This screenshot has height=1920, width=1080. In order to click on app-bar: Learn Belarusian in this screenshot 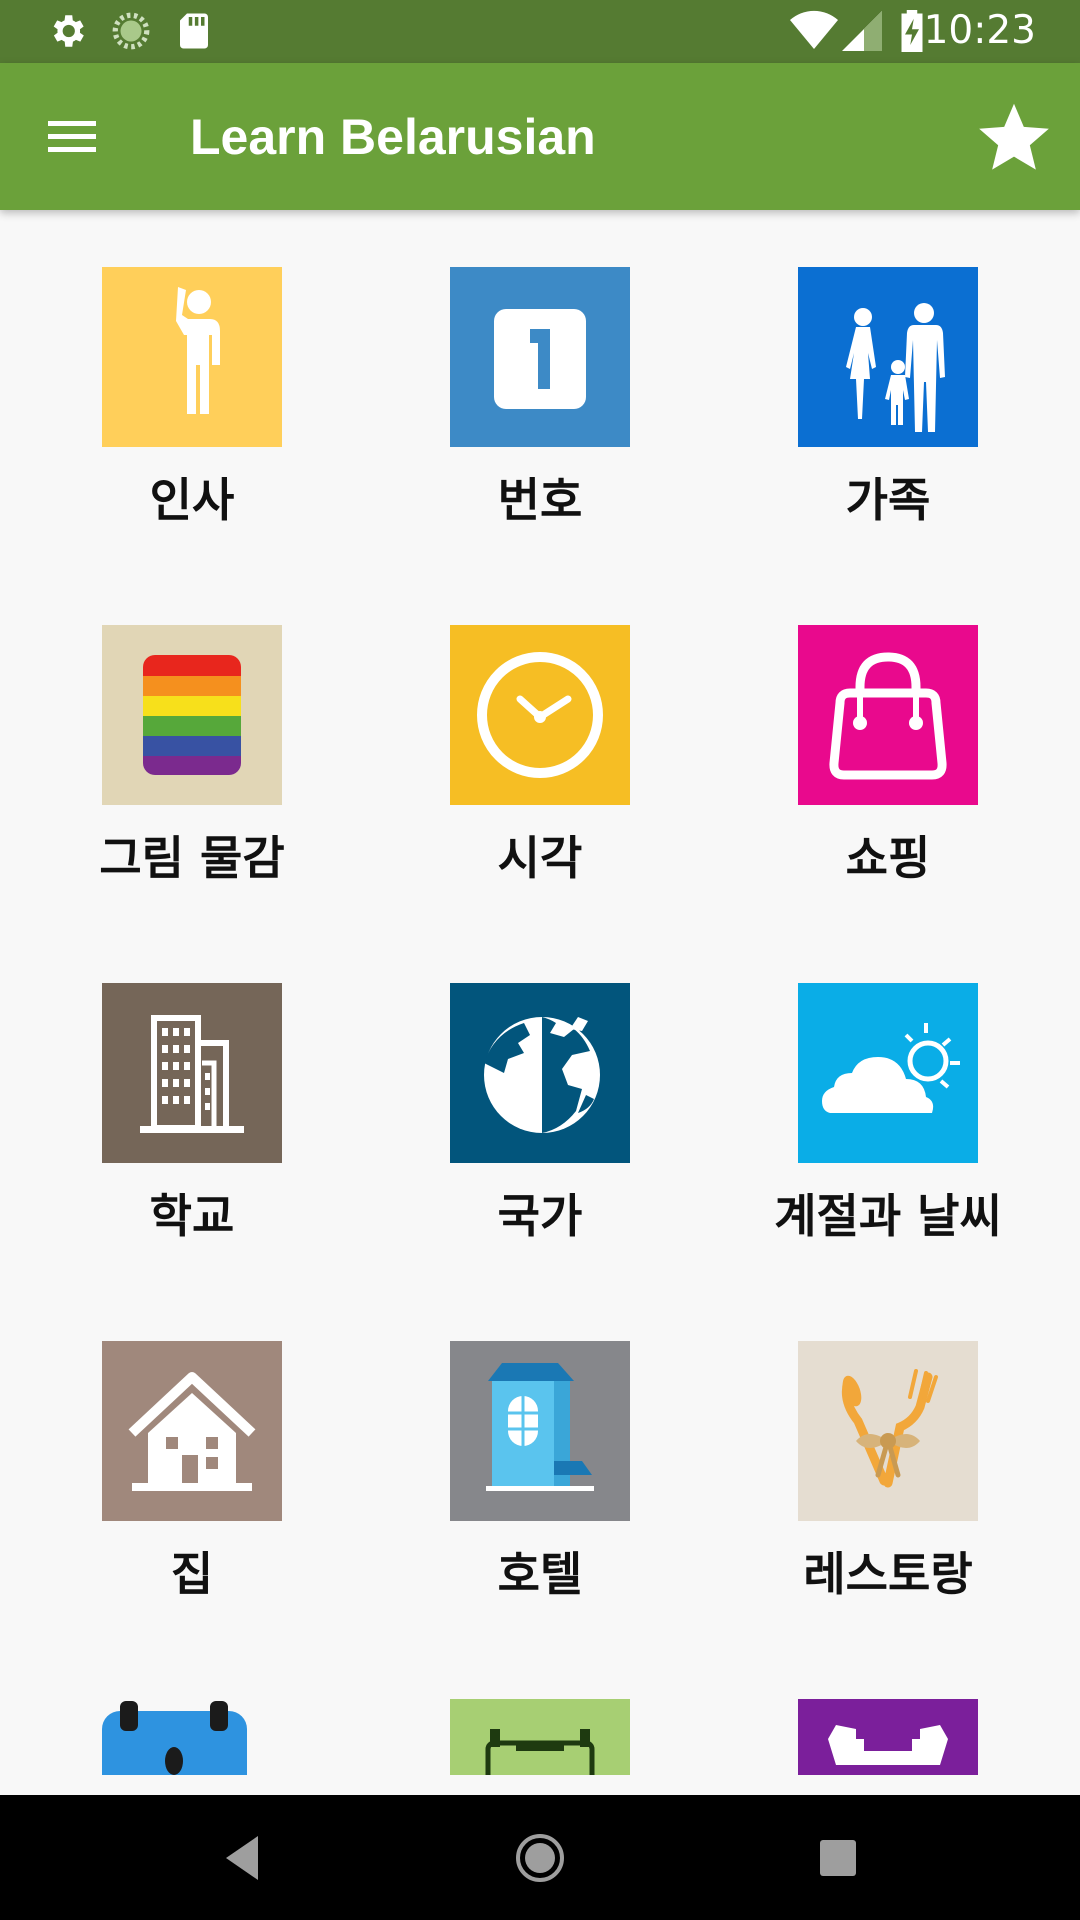, I will do `click(540, 136)`.